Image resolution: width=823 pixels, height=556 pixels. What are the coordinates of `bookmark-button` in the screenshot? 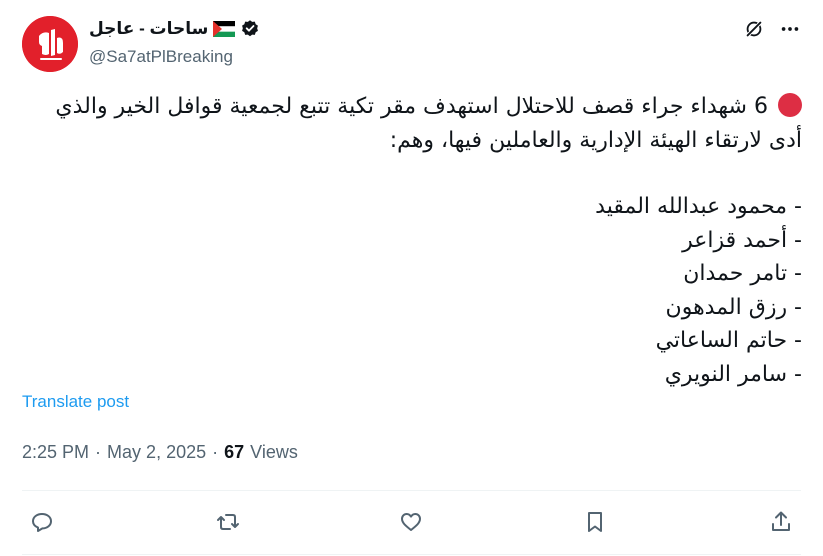 It's located at (595, 522).